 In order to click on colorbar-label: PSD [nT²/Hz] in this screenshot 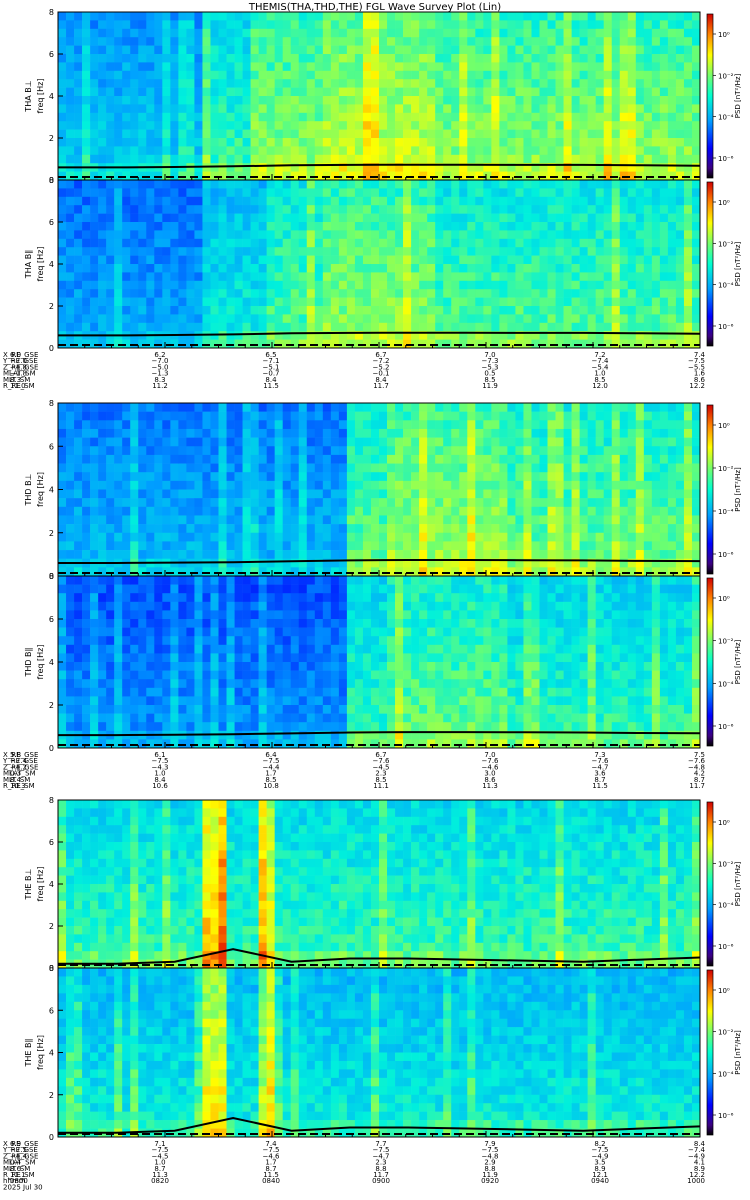, I will do `click(738, 95)`.